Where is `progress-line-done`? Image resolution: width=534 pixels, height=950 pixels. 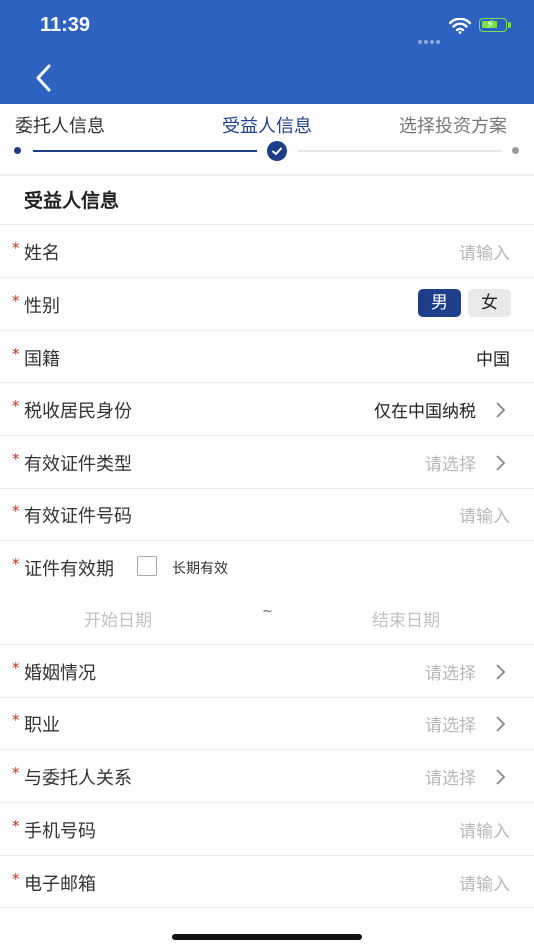
progress-line-done is located at coordinates (145, 151).